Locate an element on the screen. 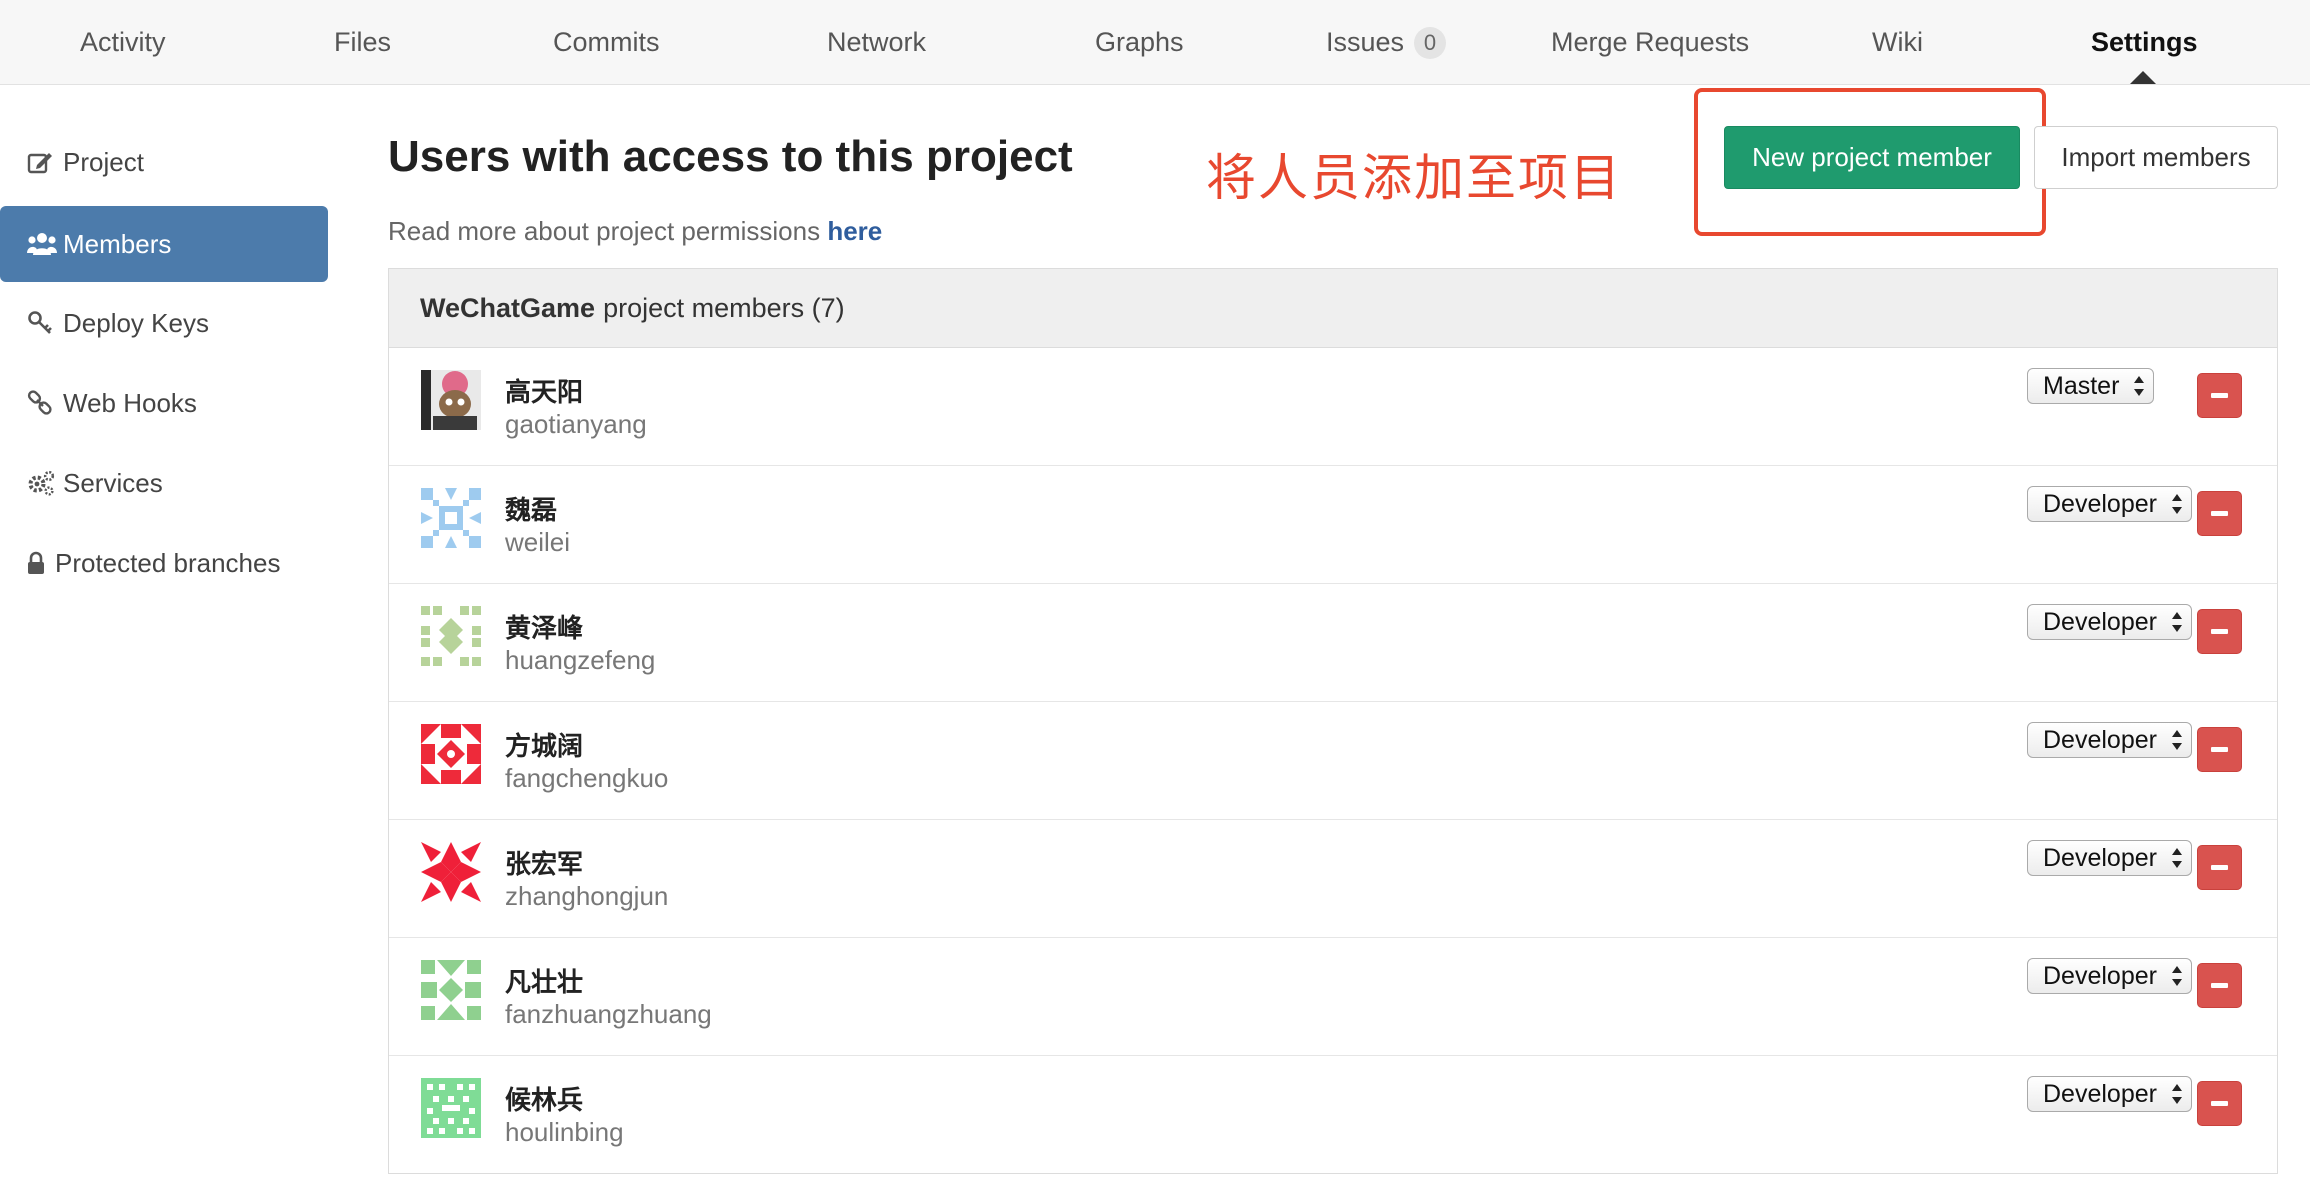 The image size is (2310, 1202). lock-icon is located at coordinates (39, 563).